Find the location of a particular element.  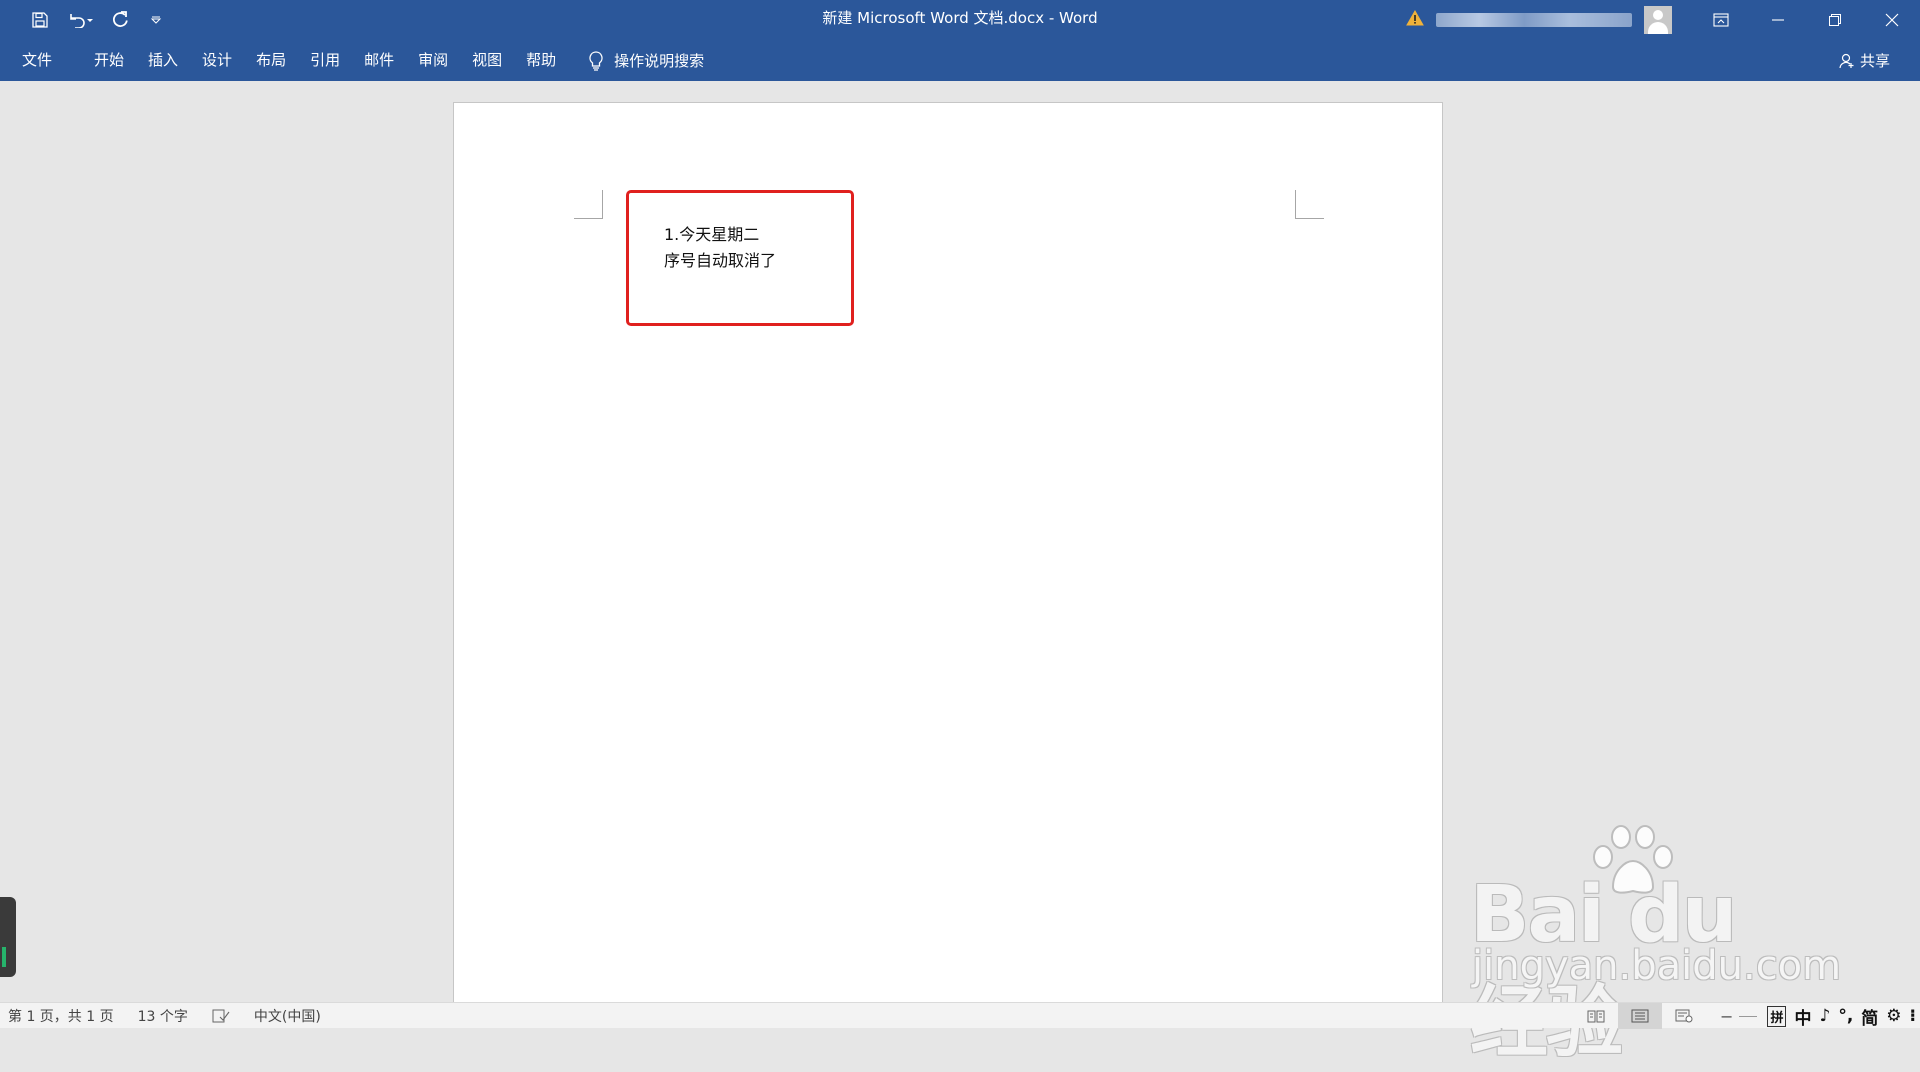

ribbon: 文件 开始 插入 设计 布局 引用 邮件 审阅 视图 帮助 操作说明搜索 共享 is located at coordinates (960, 60).